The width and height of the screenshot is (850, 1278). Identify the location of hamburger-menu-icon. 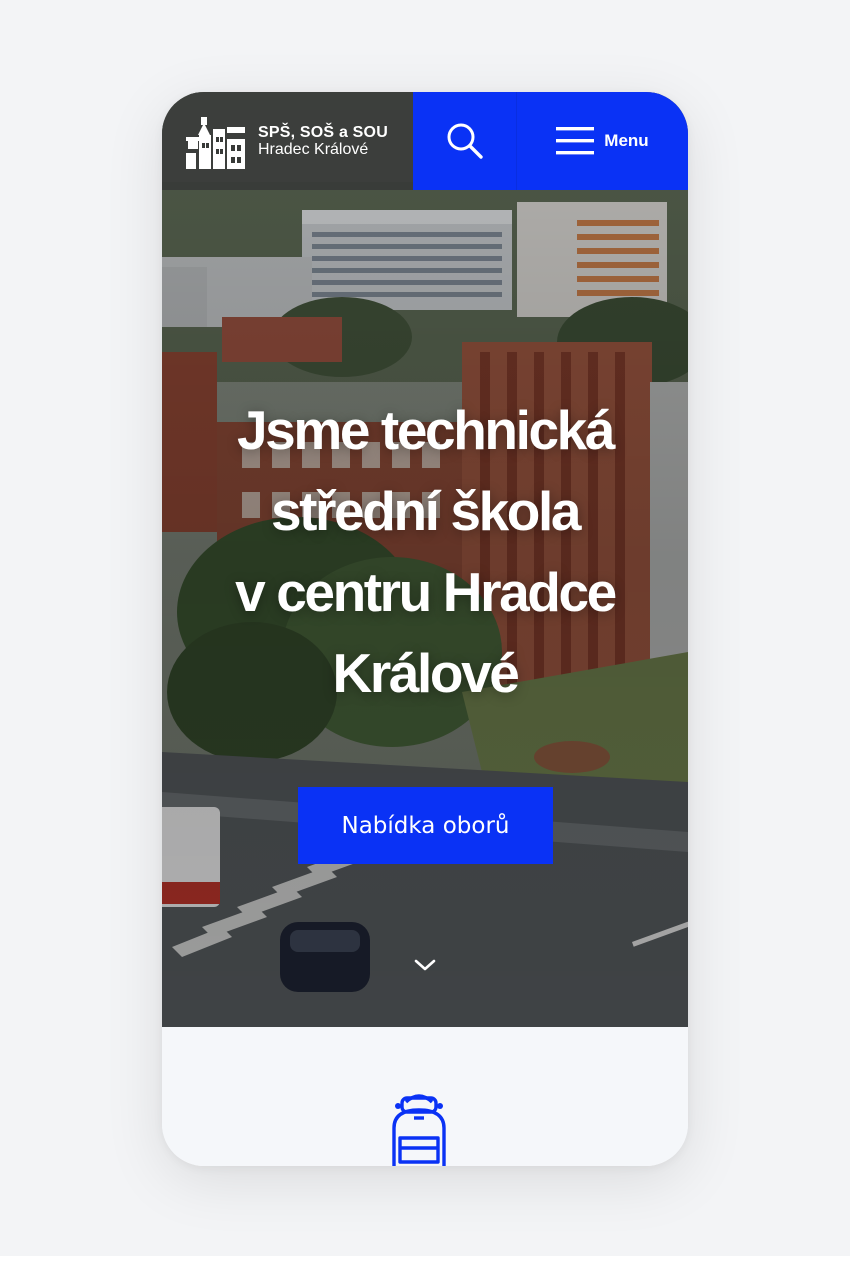
(575, 141).